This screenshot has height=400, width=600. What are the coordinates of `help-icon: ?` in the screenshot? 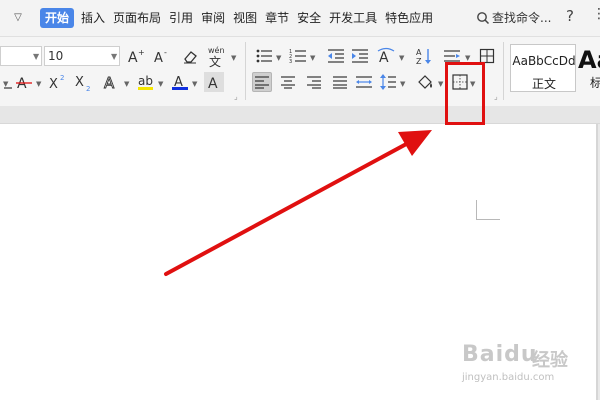 It's located at (570, 16).